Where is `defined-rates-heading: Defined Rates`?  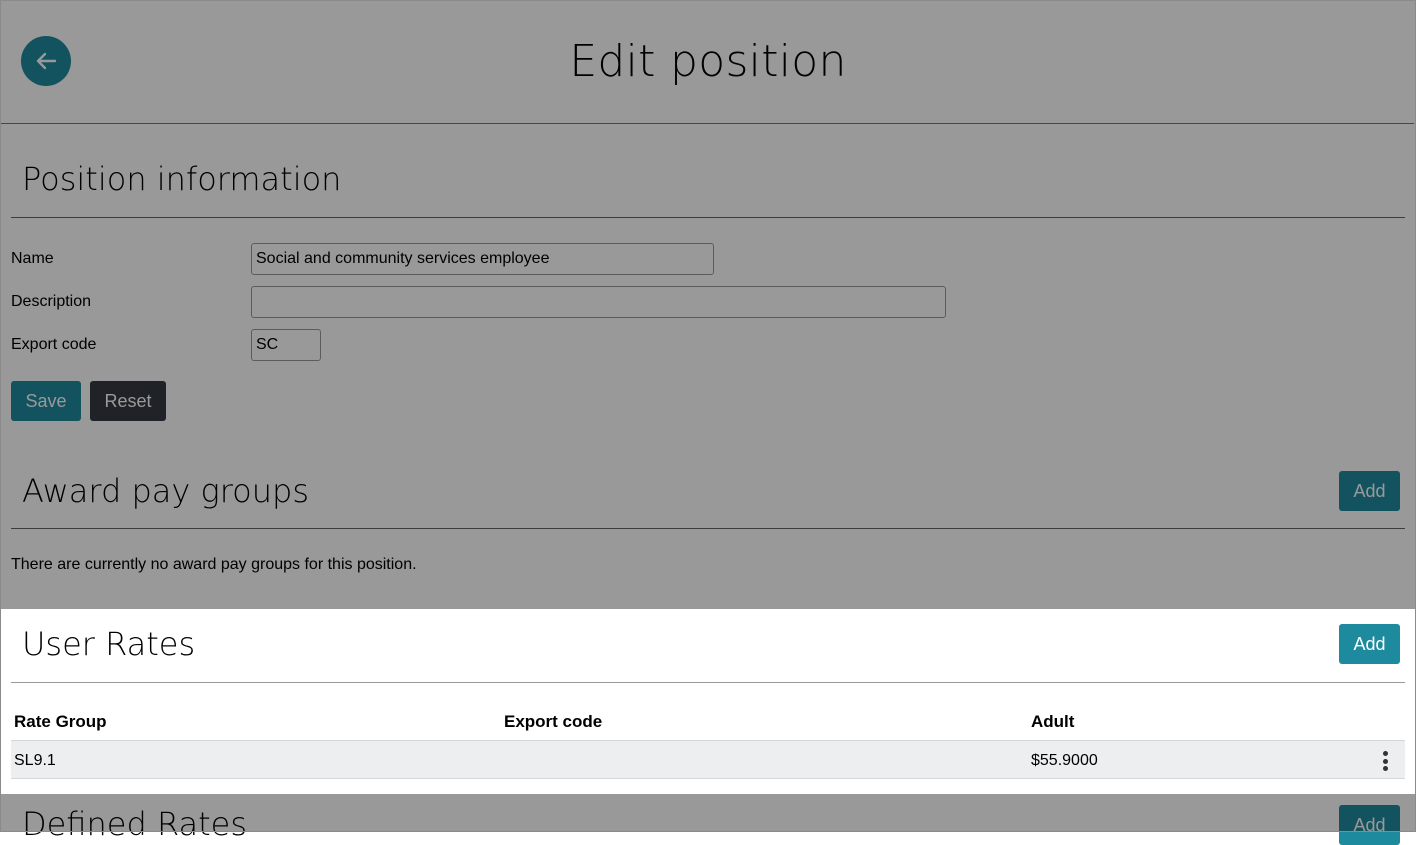
defined-rates-heading: Defined Rates is located at coordinates (134, 824).